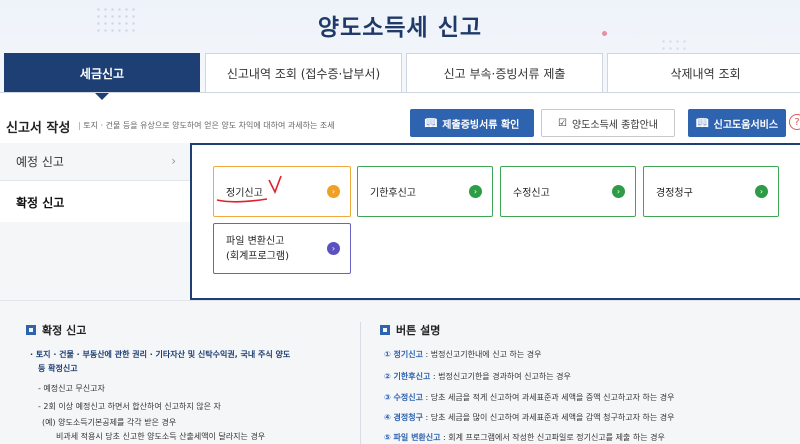  Describe the element at coordinates (129, 406) in the screenshot. I see `confirm-line: - 2회 이상 예정신고 하면서 합산하여 신고하지 않은 자` at that location.